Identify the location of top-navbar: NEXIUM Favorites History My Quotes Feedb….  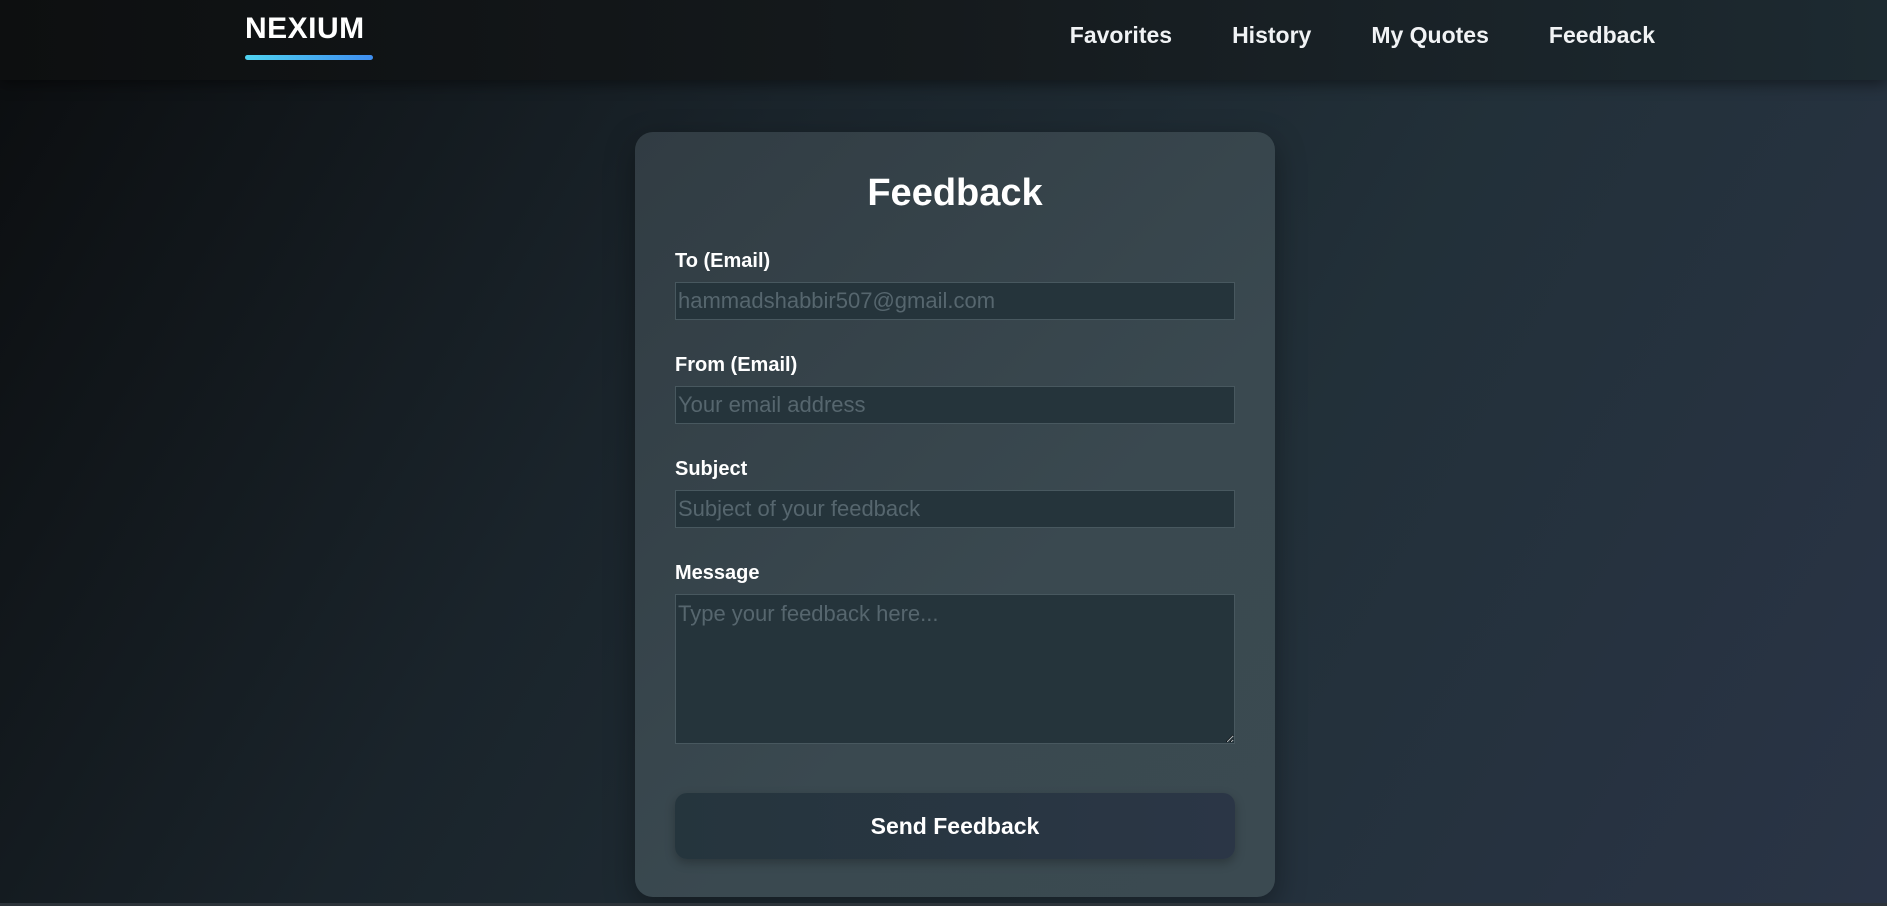
(943, 40).